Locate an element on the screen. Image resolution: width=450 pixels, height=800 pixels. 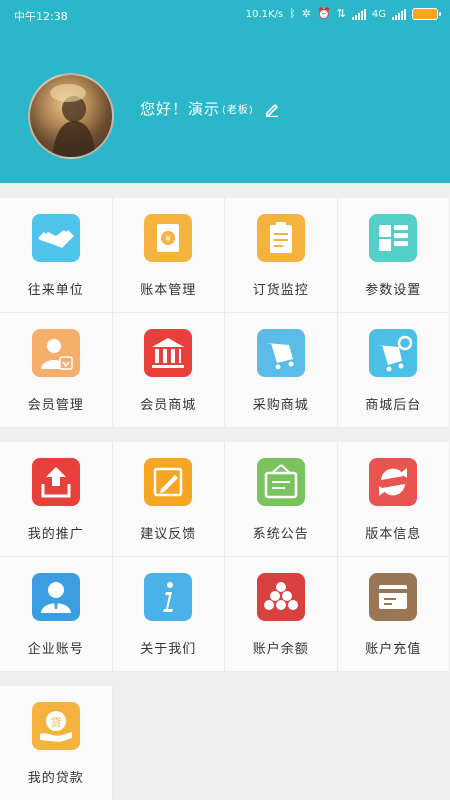
clipboard-icon is located at coordinates (280, 238).